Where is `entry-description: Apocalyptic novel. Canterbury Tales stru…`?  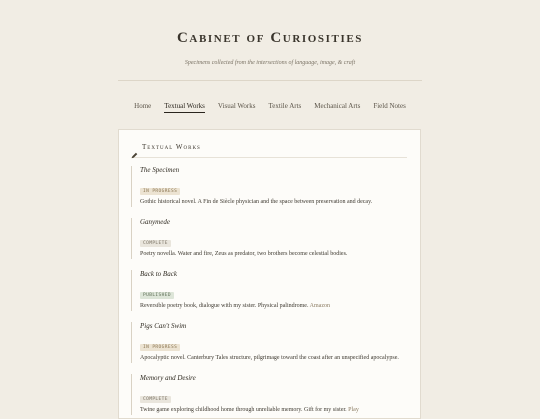 entry-description: Apocalyptic novel. Canterbury Tales stru… is located at coordinates (269, 358).